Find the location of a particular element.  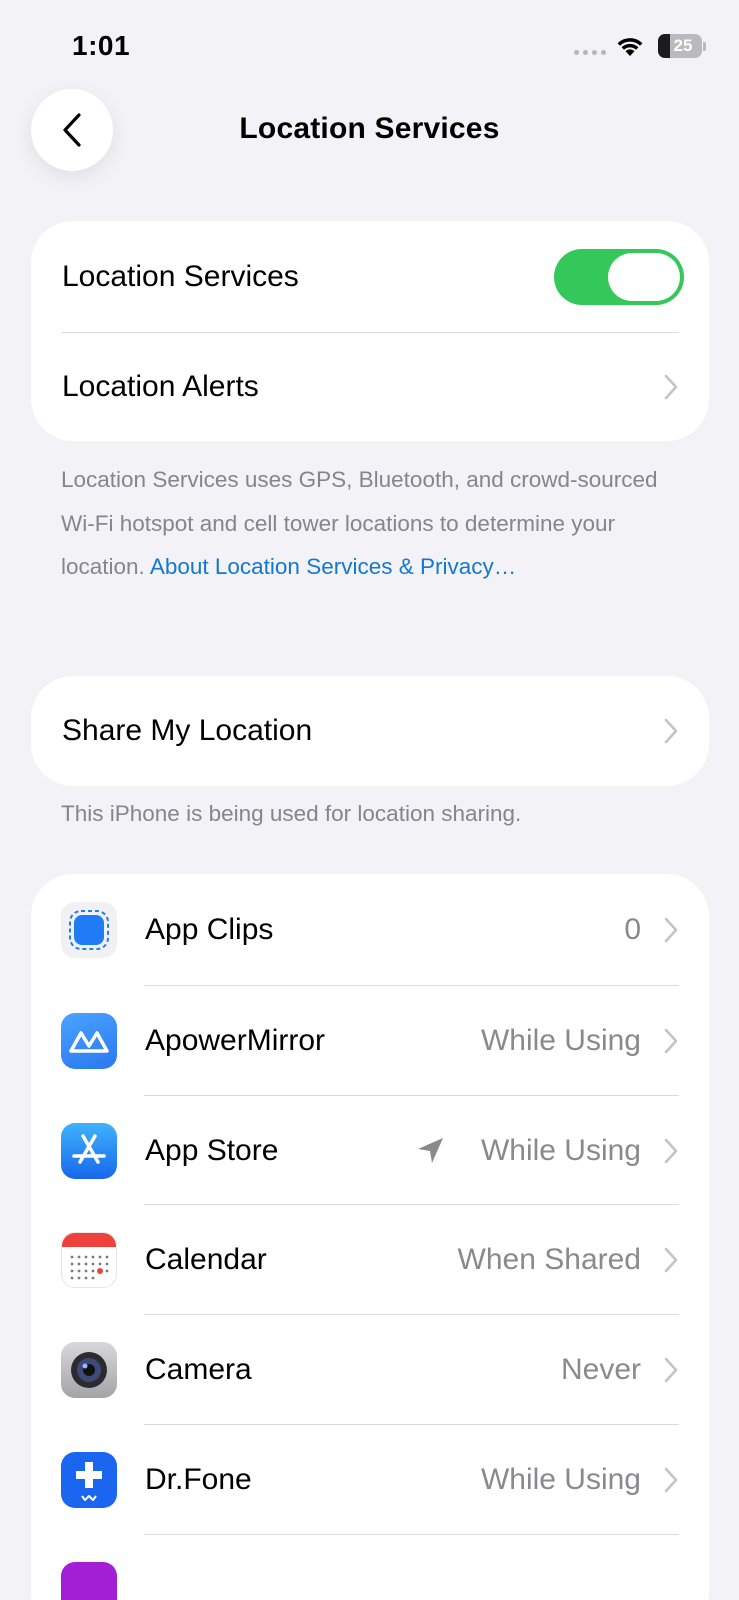

battery-level: 25 is located at coordinates (683, 45).